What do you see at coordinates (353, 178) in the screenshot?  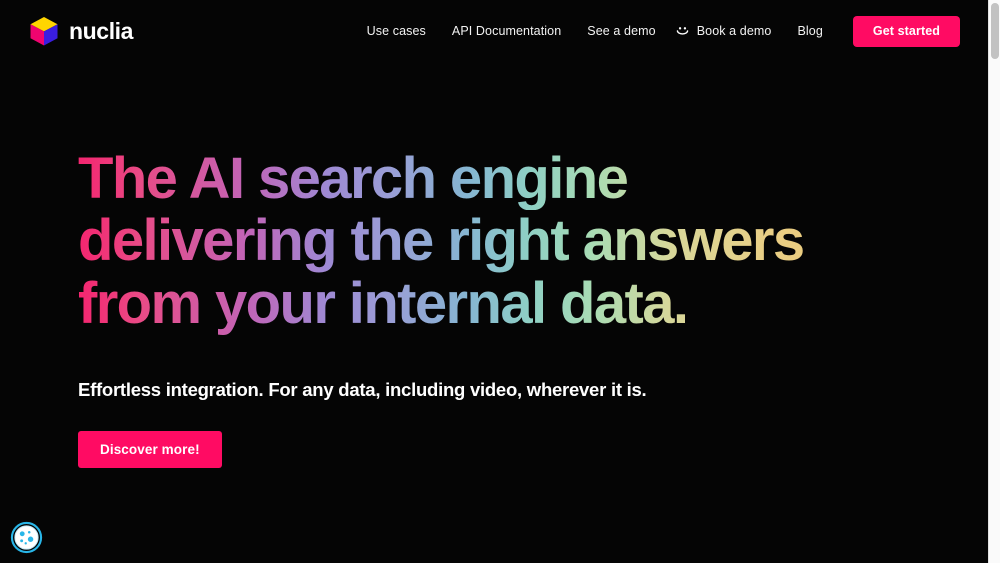 I see `headline-line-1: The AI search engine` at bounding box center [353, 178].